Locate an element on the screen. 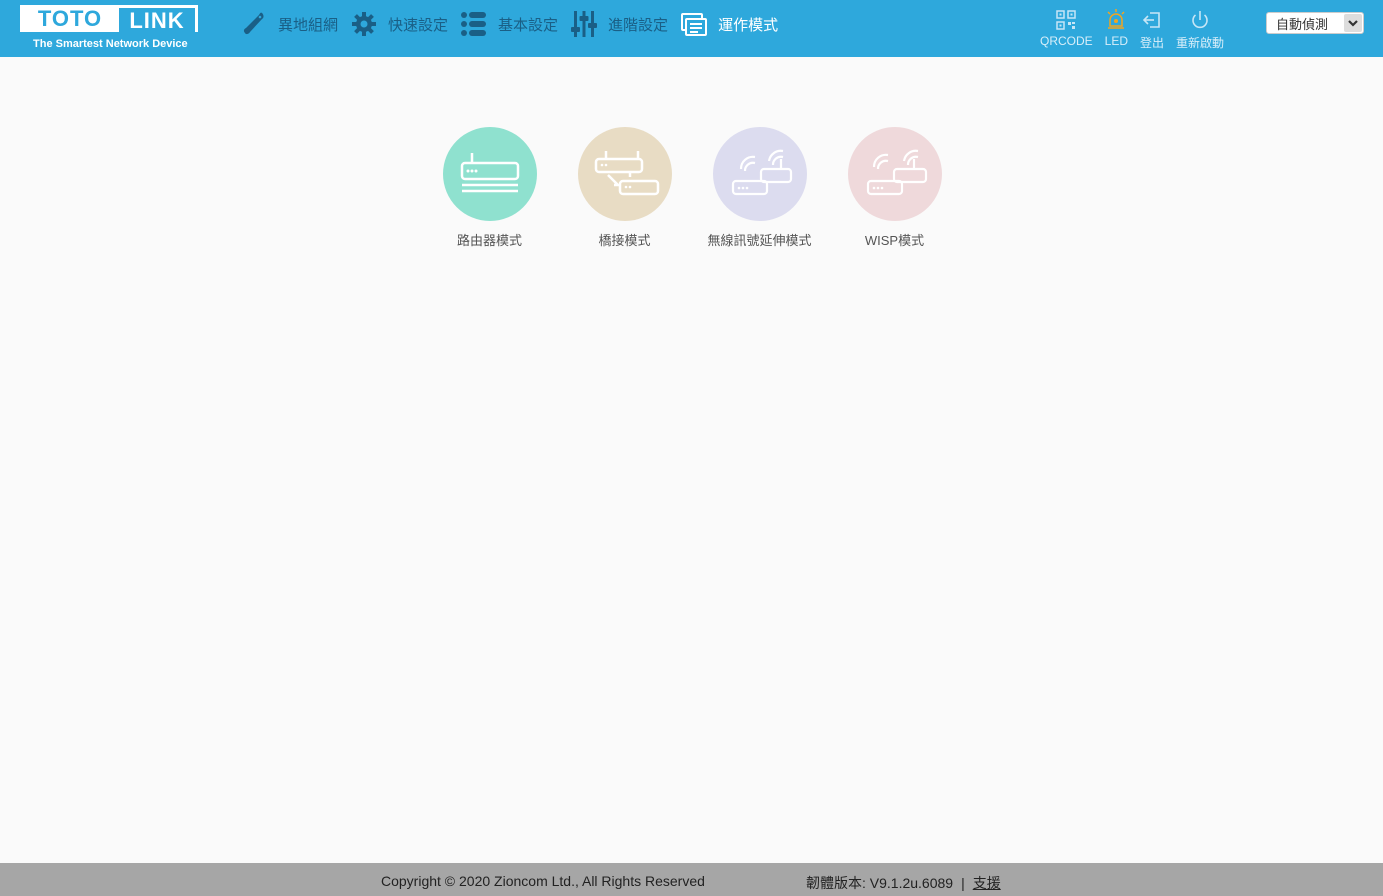  logout-icon is located at coordinates (1151, 20).